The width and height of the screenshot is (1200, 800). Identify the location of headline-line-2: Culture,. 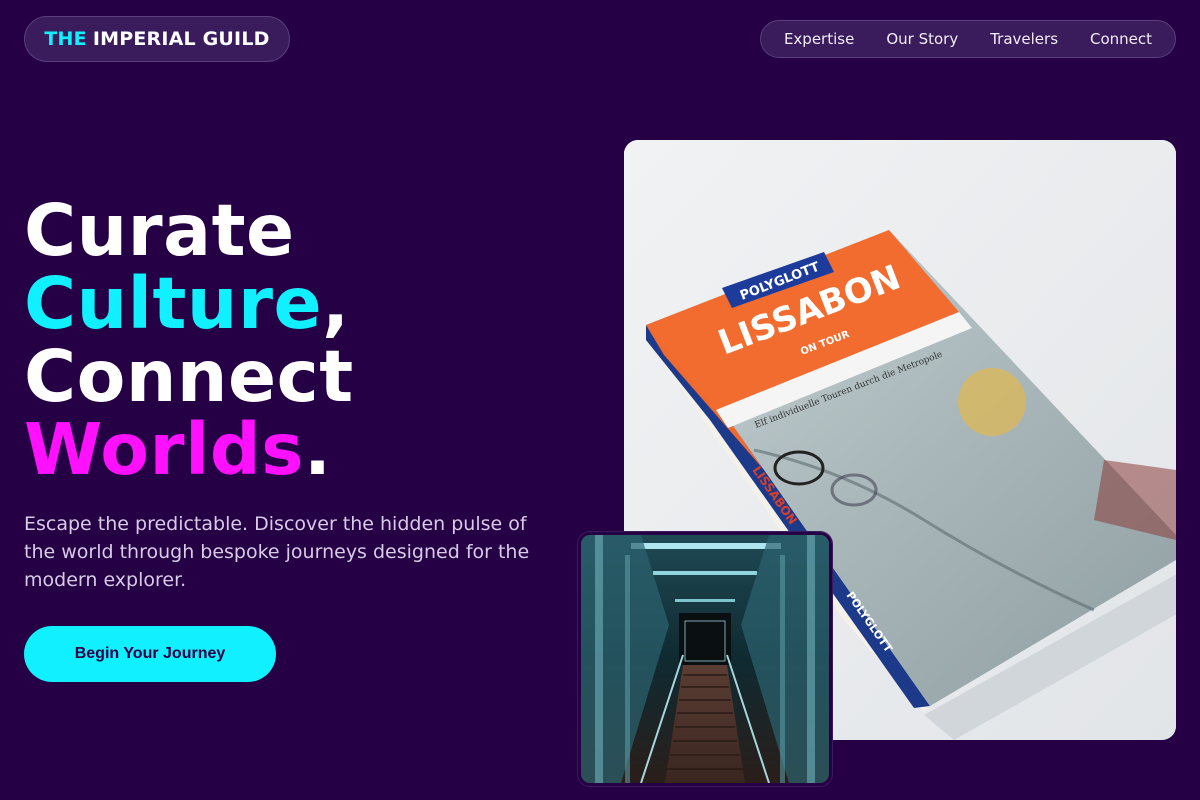
(189, 303).